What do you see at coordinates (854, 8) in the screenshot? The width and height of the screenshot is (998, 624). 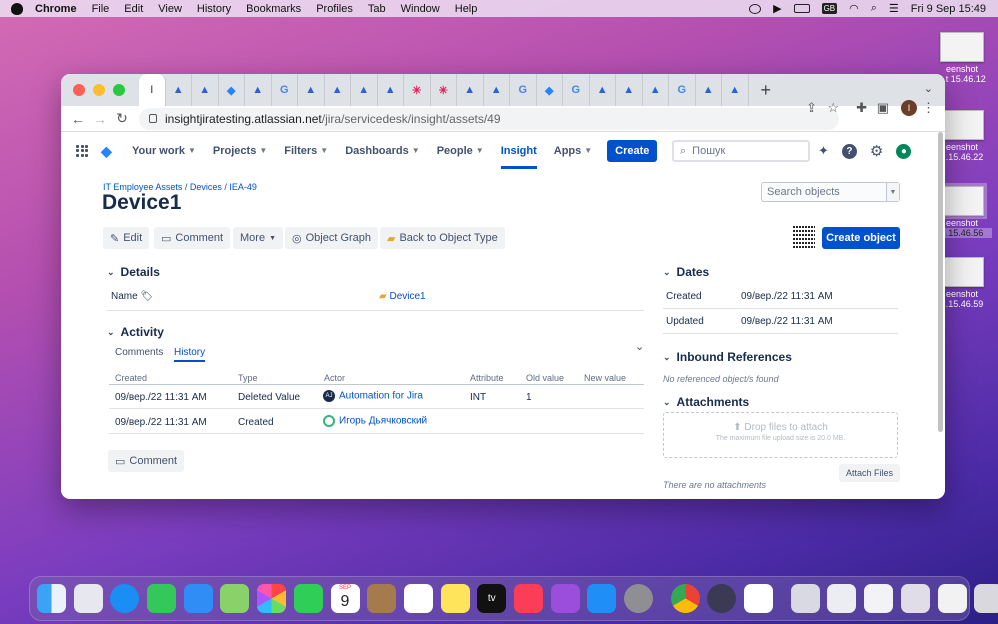 I see `wifi-icon: ◠` at bounding box center [854, 8].